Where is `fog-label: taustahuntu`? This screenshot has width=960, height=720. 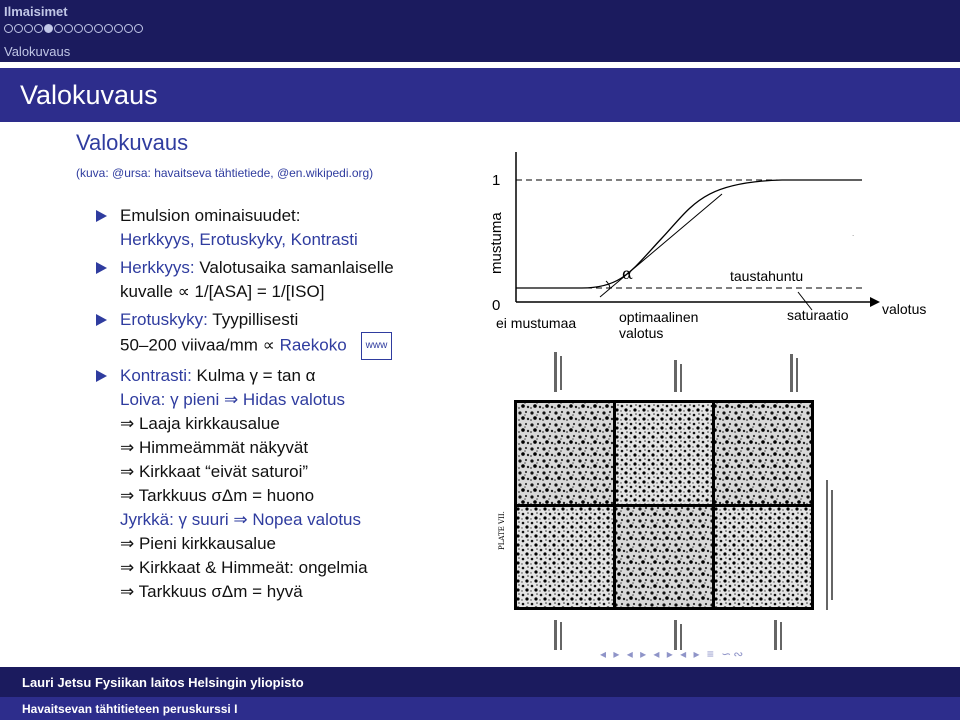
fog-label: taustahuntu is located at coordinates (766, 276).